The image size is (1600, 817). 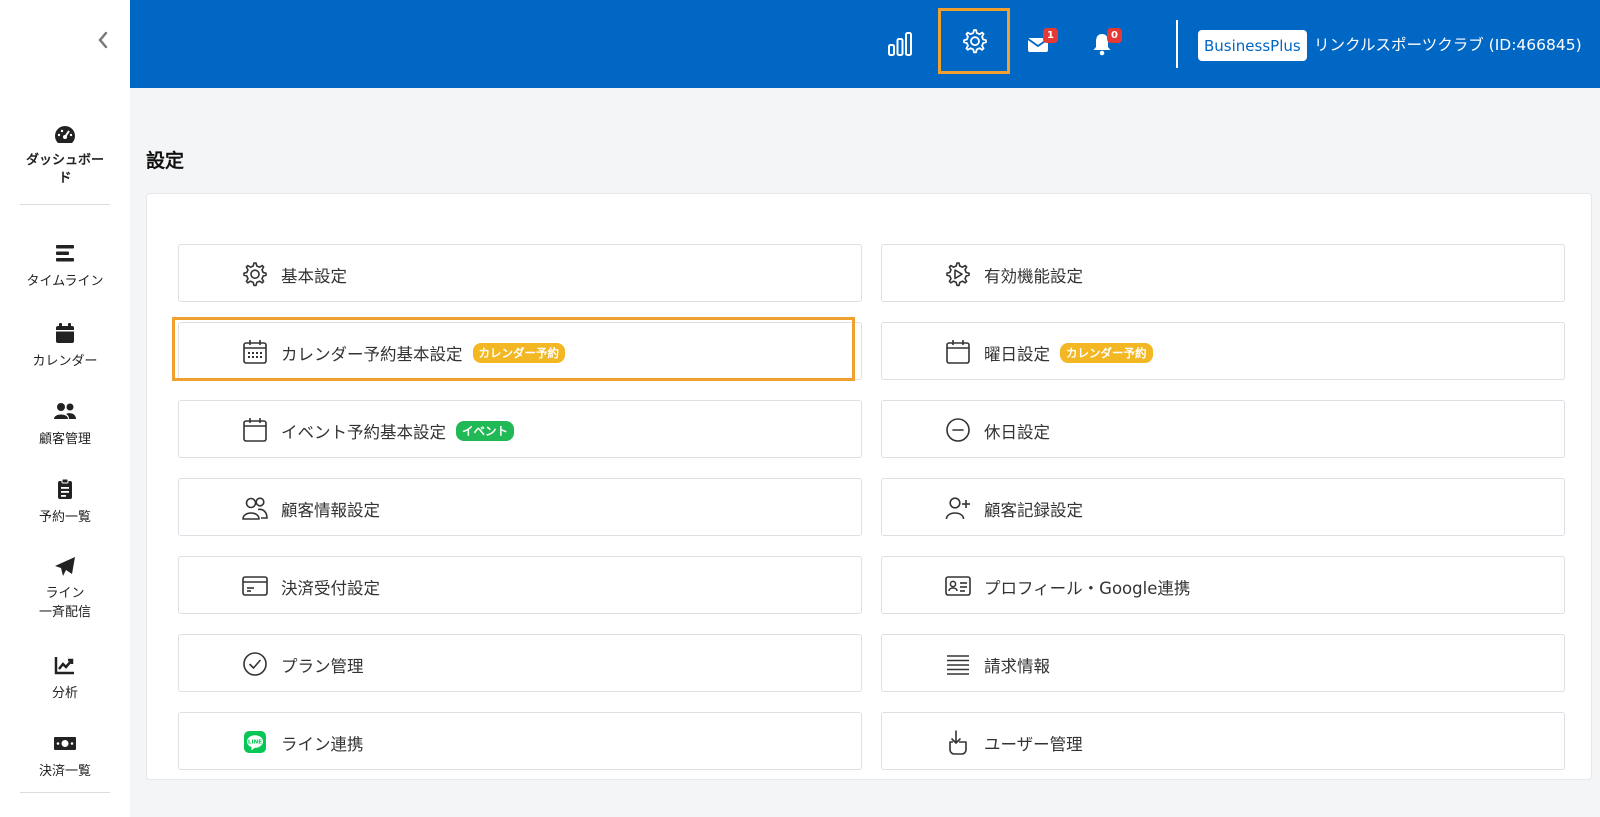 I want to click on sidebar-item-label: 顧客管理, so click(x=64, y=439).